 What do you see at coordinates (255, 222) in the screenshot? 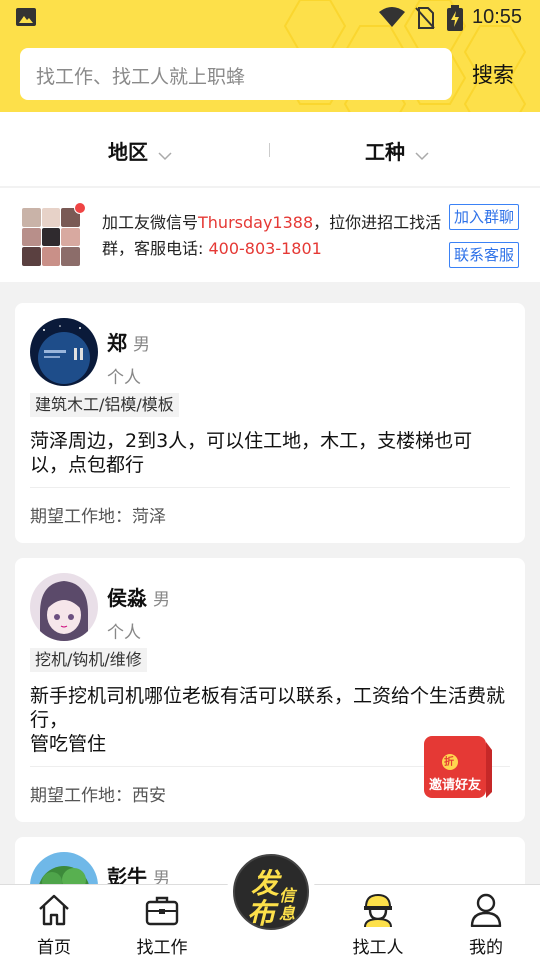
I see `wechat-id: Thursday1388` at bounding box center [255, 222].